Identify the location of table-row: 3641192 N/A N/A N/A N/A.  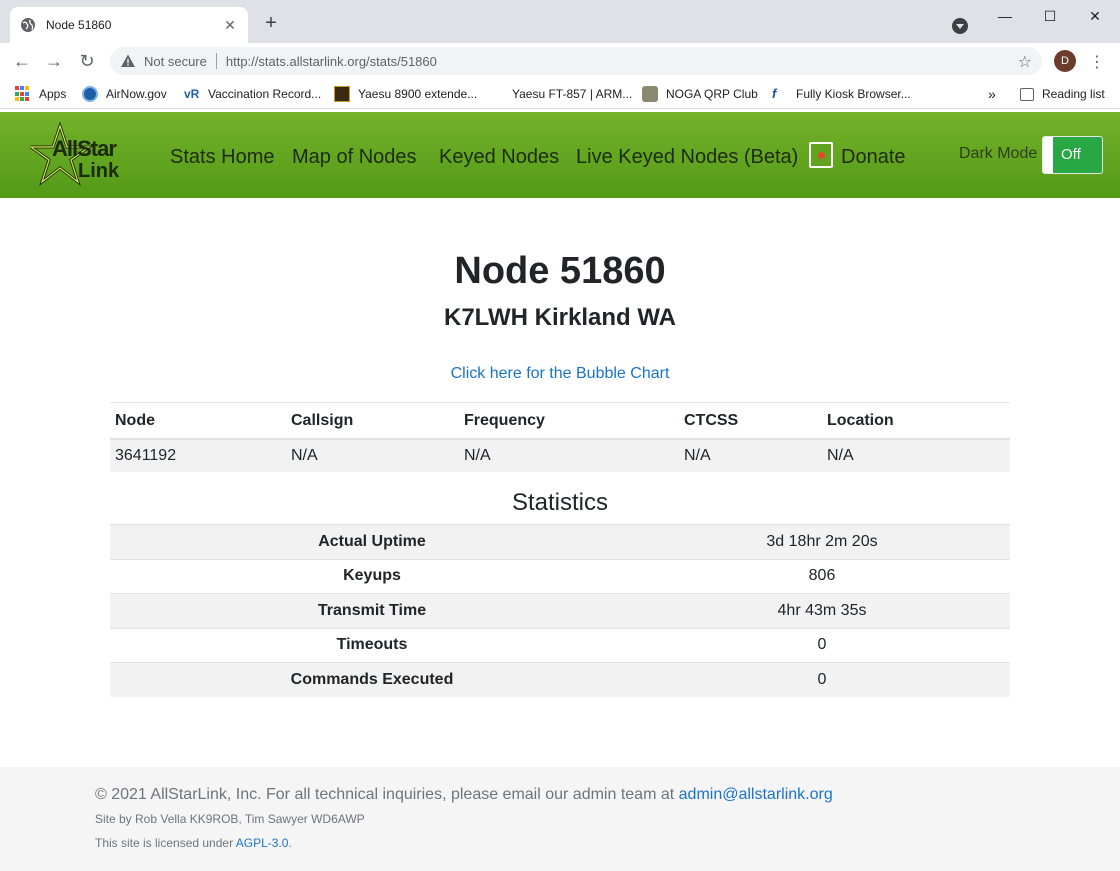
(560, 455).